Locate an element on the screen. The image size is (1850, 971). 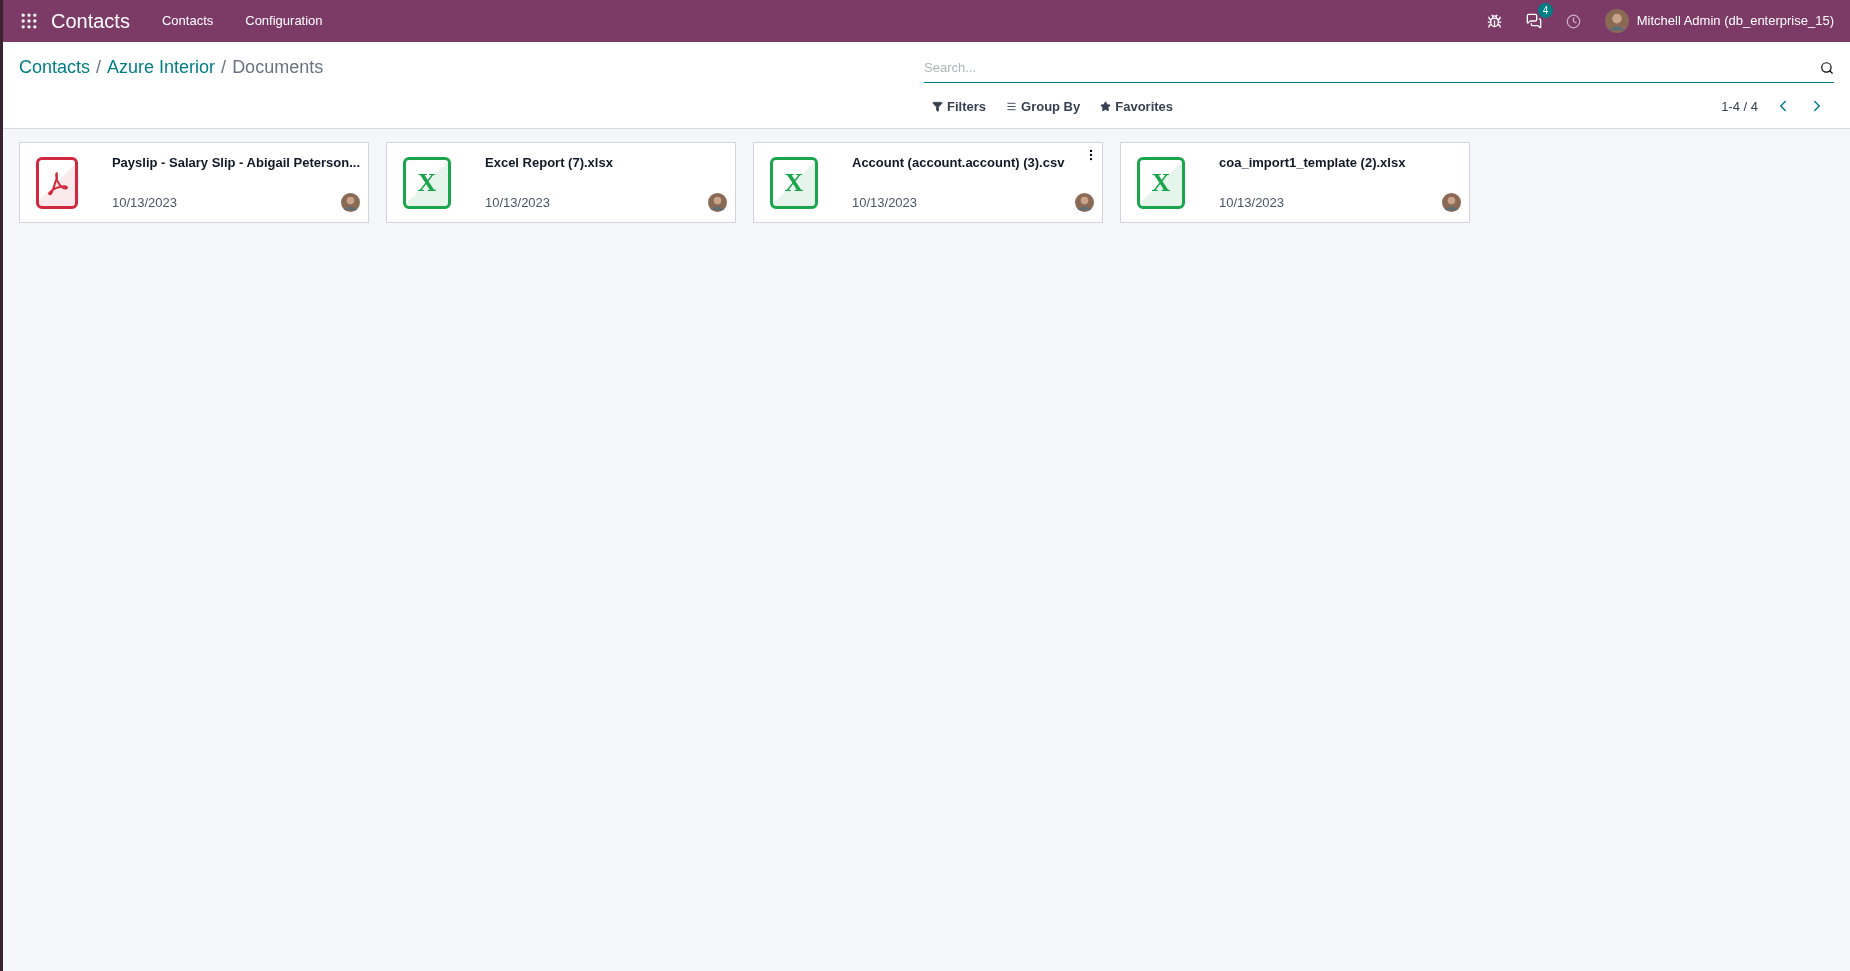
breadcrumb-current: Documents is located at coordinates (278, 67).